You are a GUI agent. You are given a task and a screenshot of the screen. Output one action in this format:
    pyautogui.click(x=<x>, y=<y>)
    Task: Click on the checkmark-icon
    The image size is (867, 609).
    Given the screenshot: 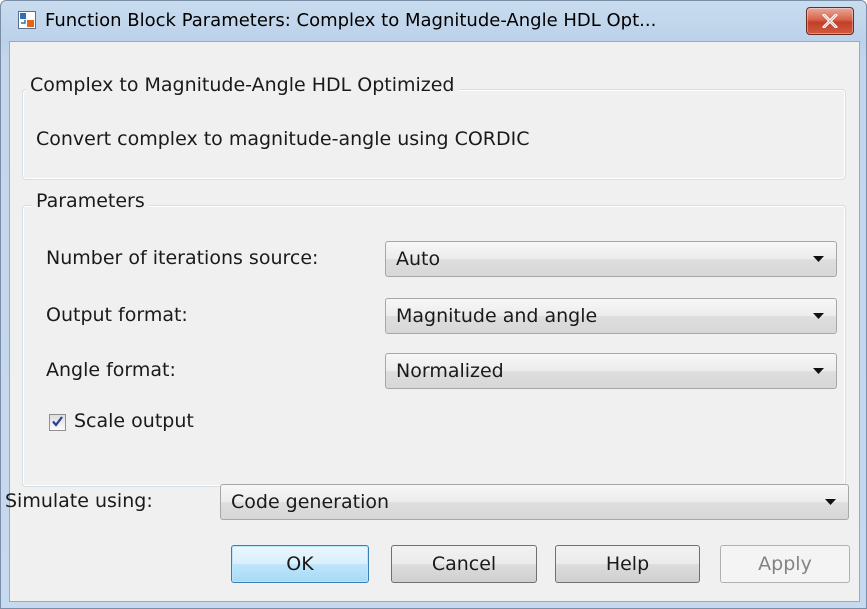 What is the action you would take?
    pyautogui.click(x=57, y=421)
    